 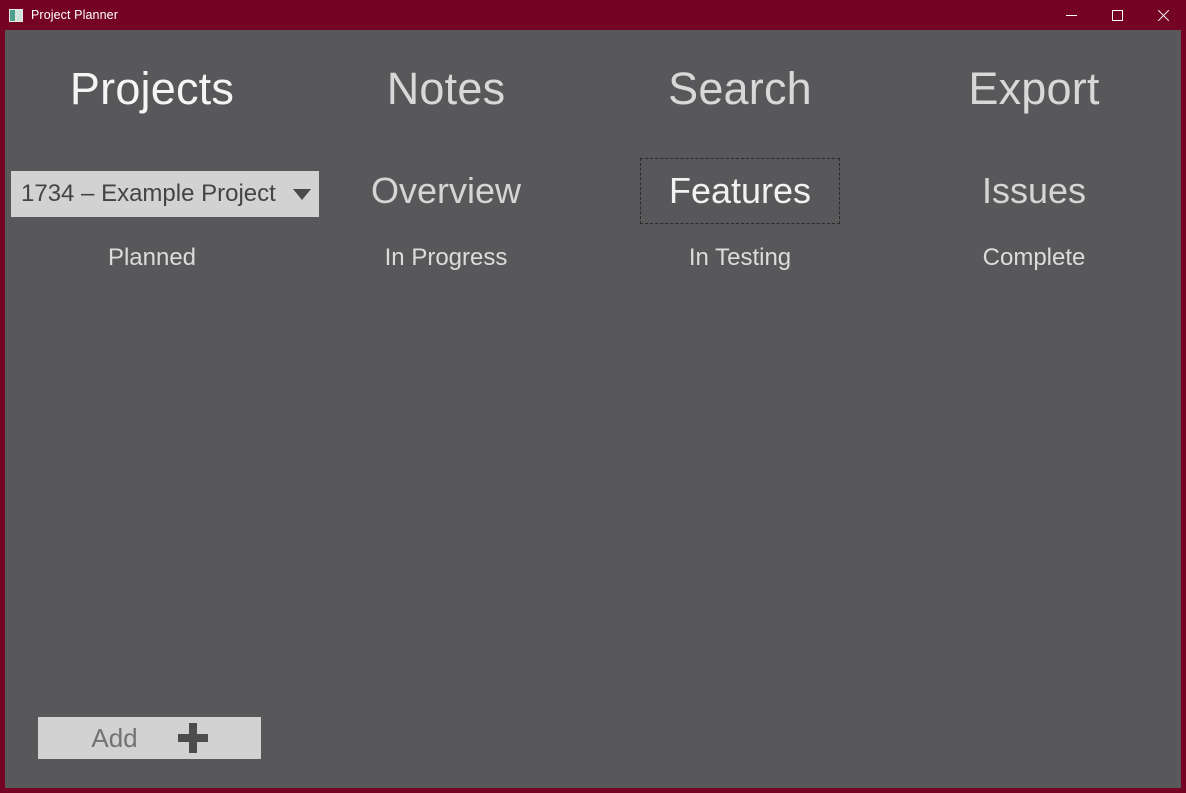 I want to click on maximize-icon, so click(x=1117, y=15).